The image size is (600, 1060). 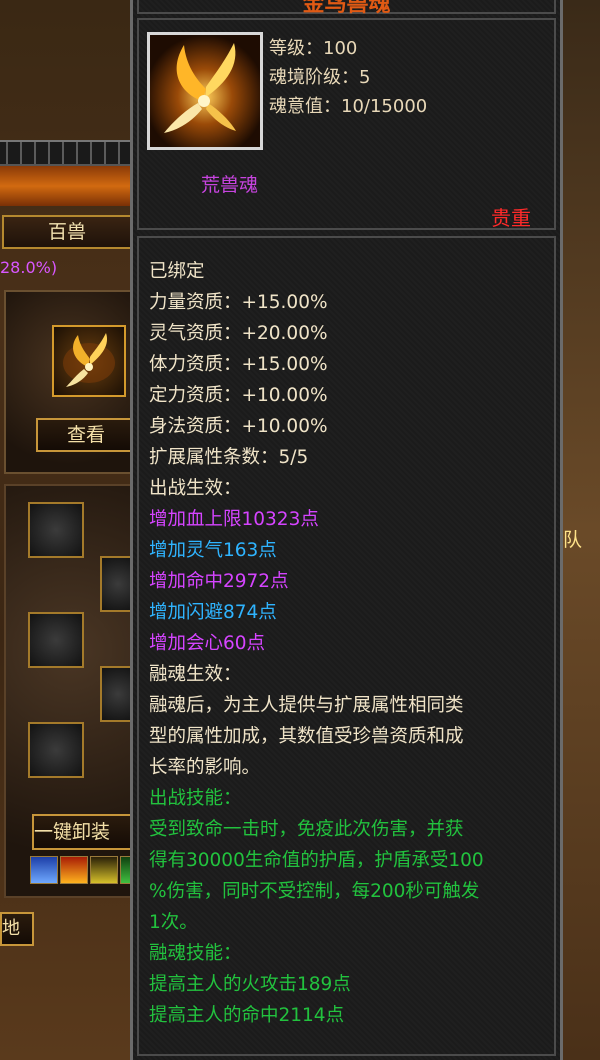 I want to click on tooltip-line: 增加灵气163点, so click(x=213, y=550).